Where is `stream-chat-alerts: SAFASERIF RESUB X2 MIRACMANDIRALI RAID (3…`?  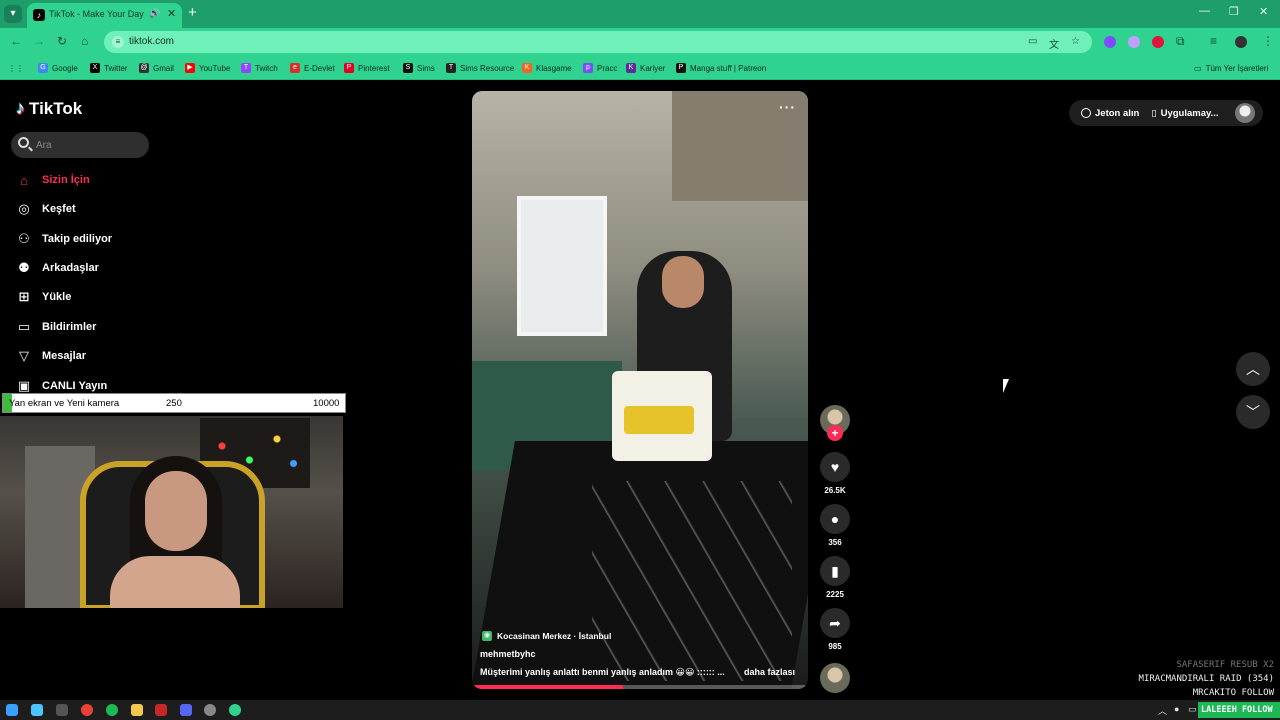 stream-chat-alerts: SAFASERIF RESUB X2 MIRACMANDIRALI RAID (3… is located at coordinates (1206, 679).